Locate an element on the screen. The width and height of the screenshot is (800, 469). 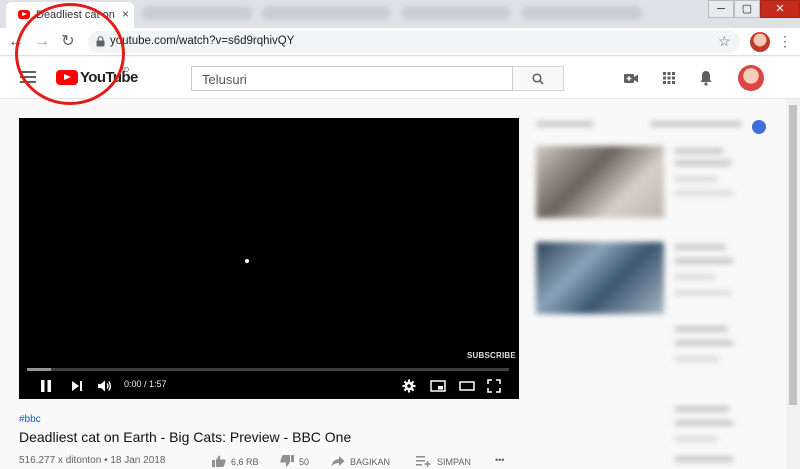
dislike-count: 50 is located at coordinates (304, 462).